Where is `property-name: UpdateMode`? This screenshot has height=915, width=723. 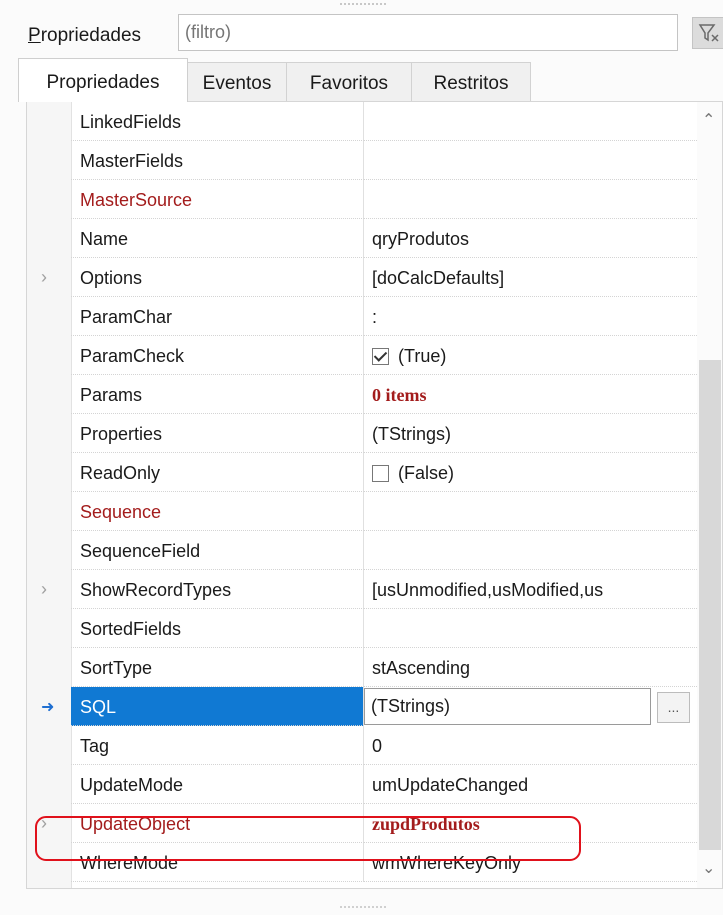
property-name: UpdateMode is located at coordinates (217, 784).